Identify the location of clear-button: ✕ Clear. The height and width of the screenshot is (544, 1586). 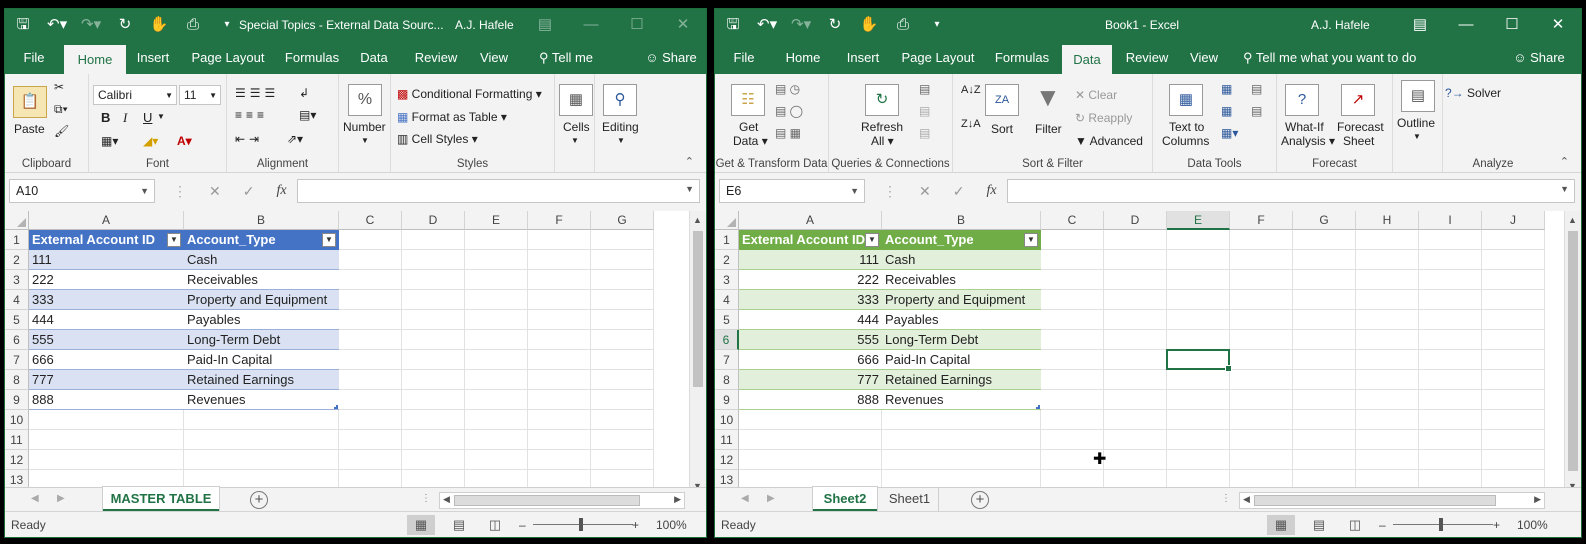
(1096, 95).